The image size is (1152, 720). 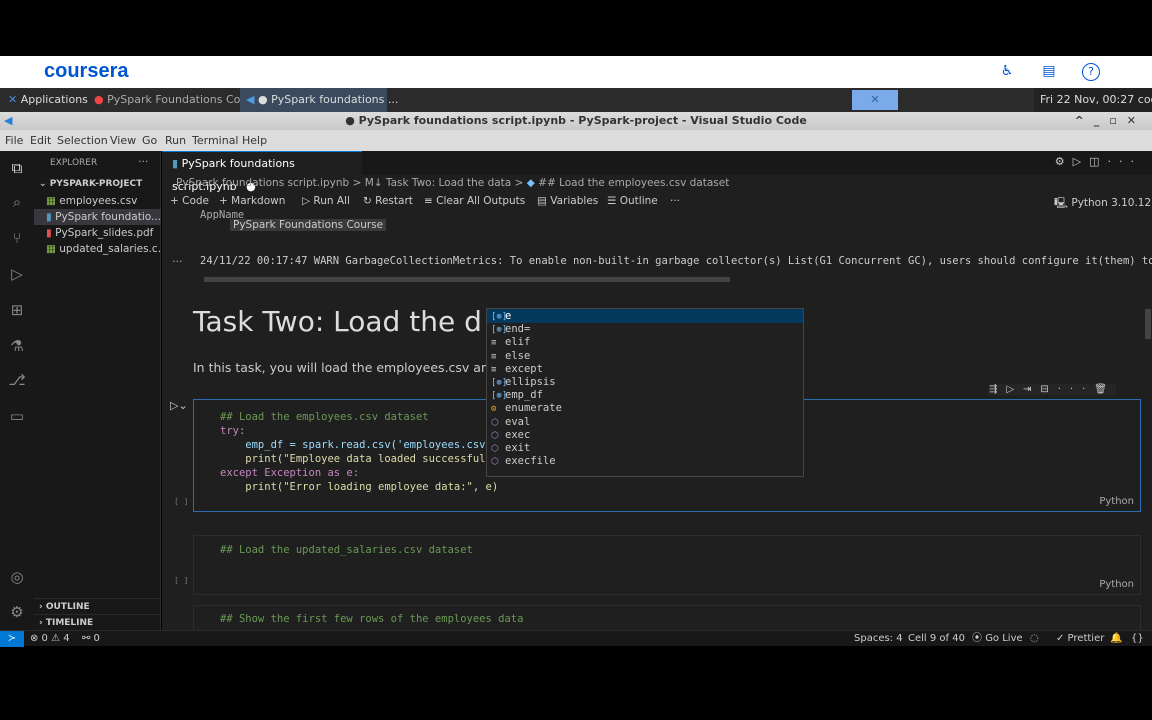 What do you see at coordinates (97, 606) in the screenshot?
I see `outline-section: › OUTLINE` at bounding box center [97, 606].